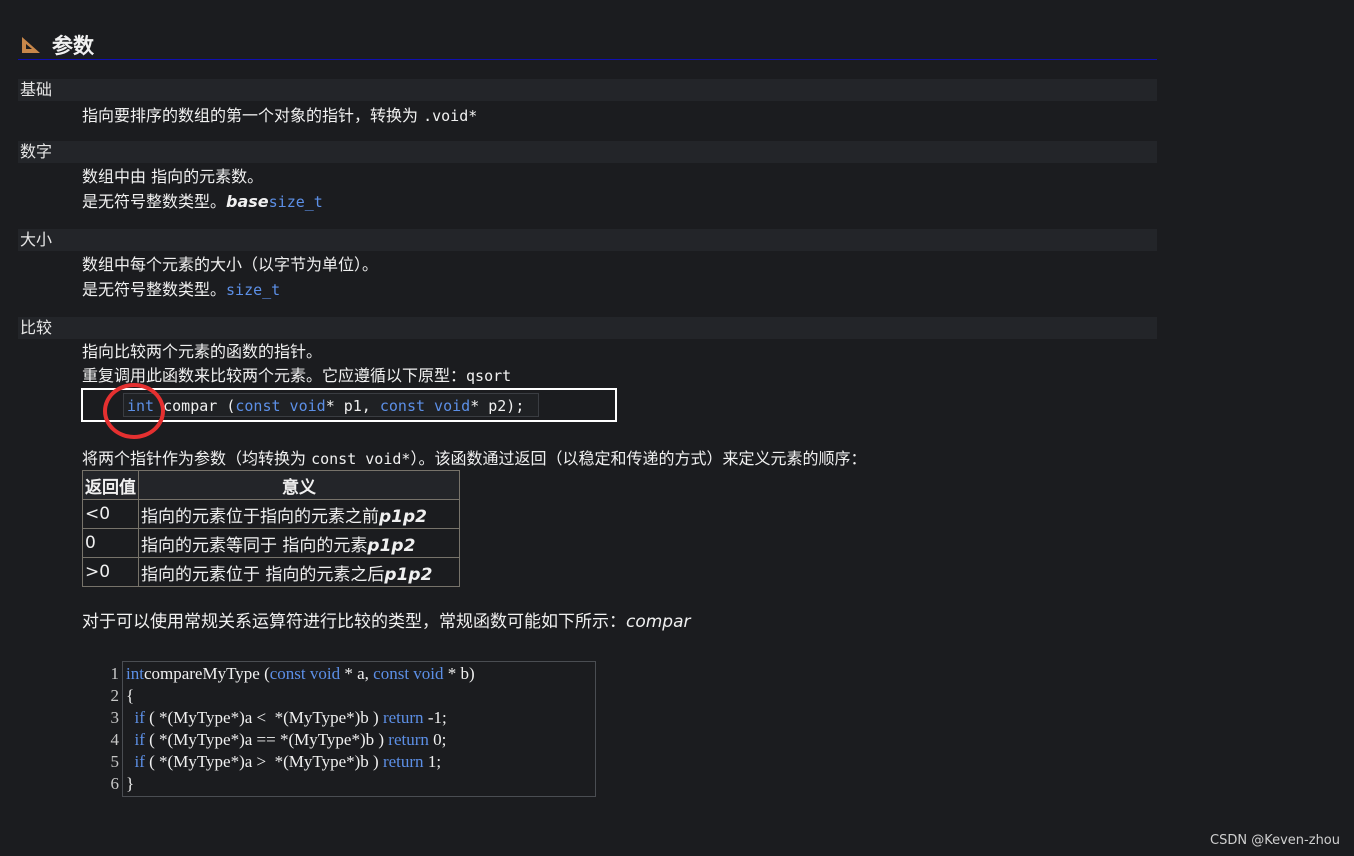  I want to click on title-divider, so click(587, 59).